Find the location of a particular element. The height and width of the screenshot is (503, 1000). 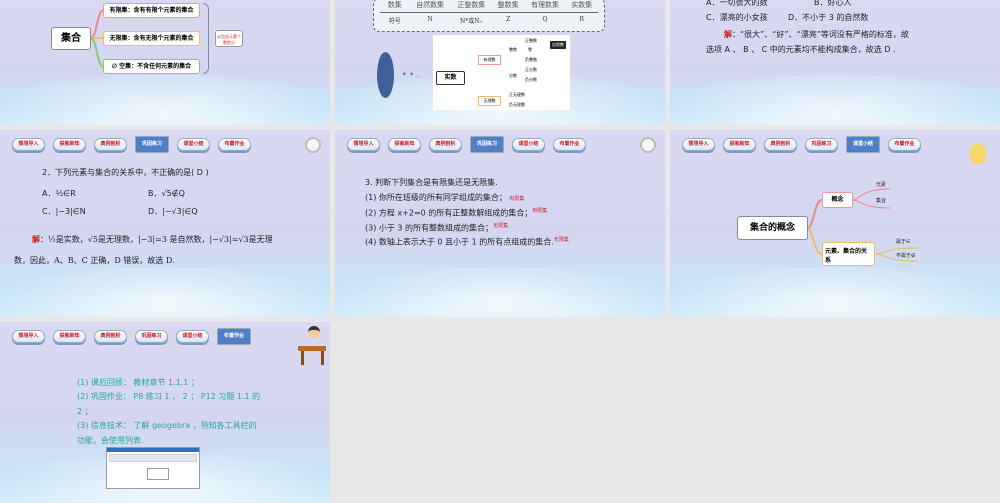

empty-set-node: ∅ 空集：不含任何元素的集合 is located at coordinates (151, 66).